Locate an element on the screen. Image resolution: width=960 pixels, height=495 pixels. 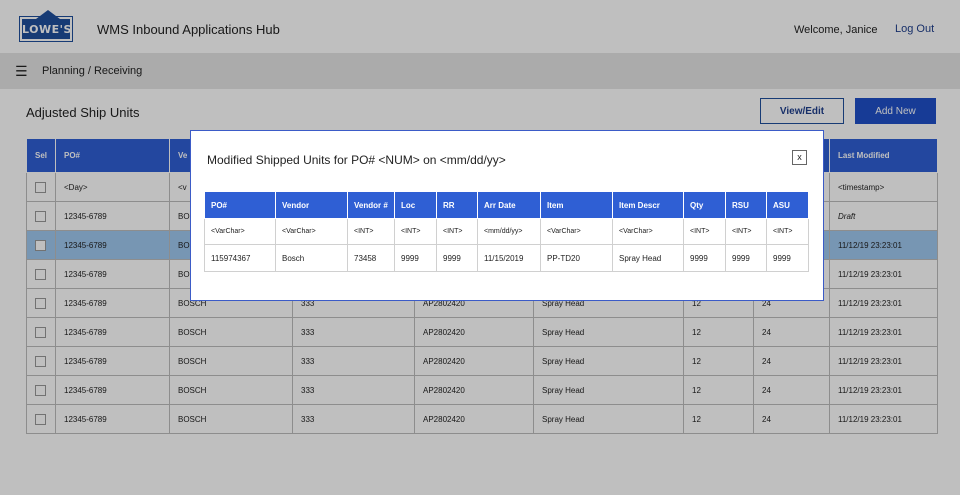
modal-col-header: RR is located at coordinates (457, 205).